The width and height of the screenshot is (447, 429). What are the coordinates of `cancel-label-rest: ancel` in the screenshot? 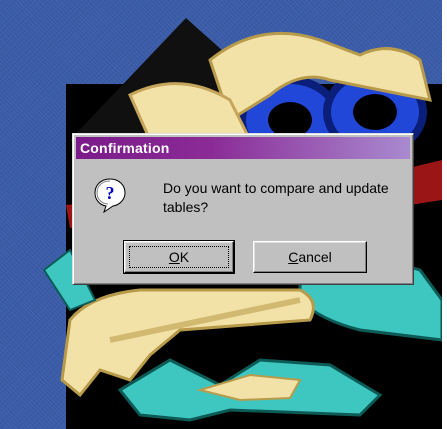 It's located at (315, 257).